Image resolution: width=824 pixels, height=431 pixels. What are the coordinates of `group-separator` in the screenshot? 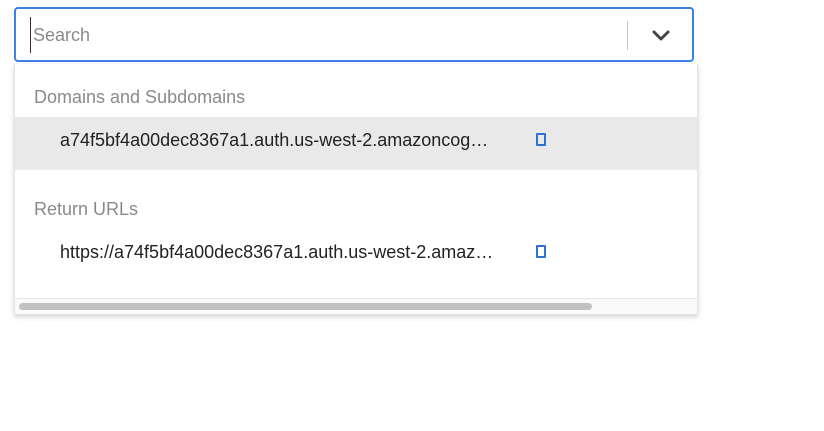 It's located at (356, 169).